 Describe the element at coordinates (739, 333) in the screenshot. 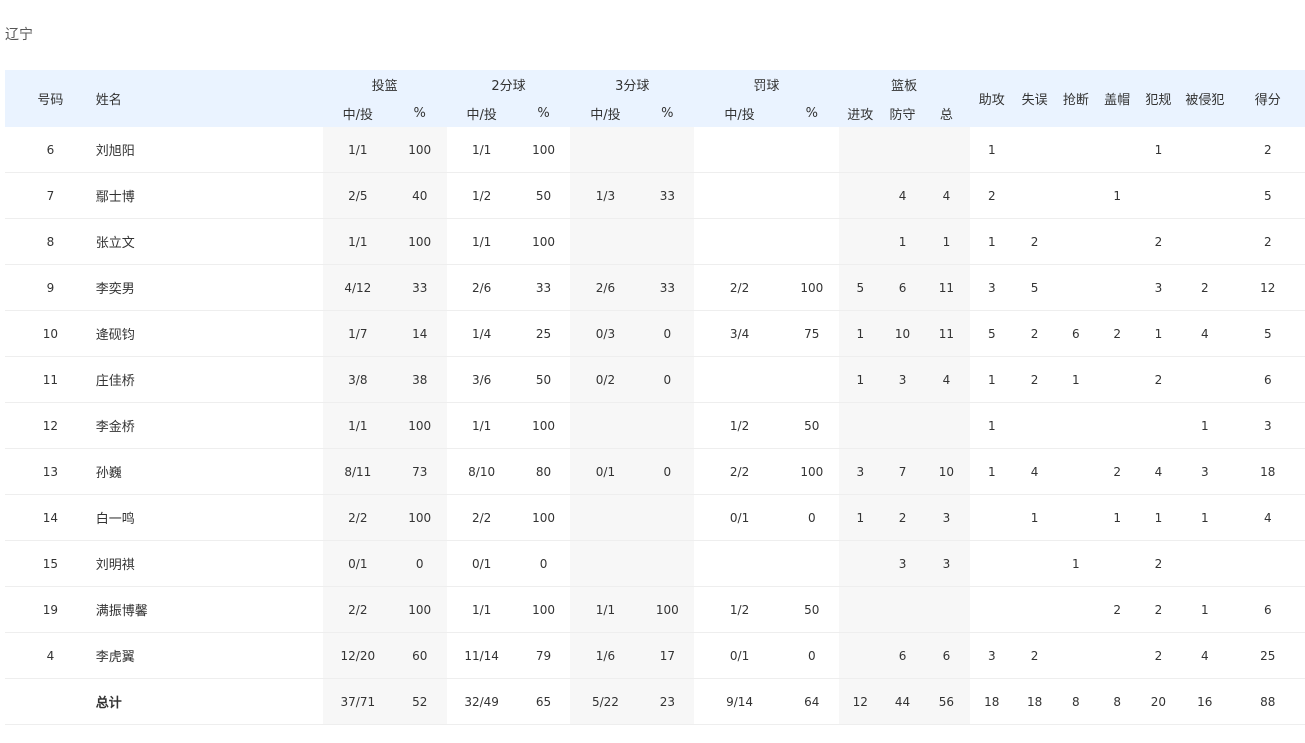

I see `ft-made-att-cell: 3/4` at that location.